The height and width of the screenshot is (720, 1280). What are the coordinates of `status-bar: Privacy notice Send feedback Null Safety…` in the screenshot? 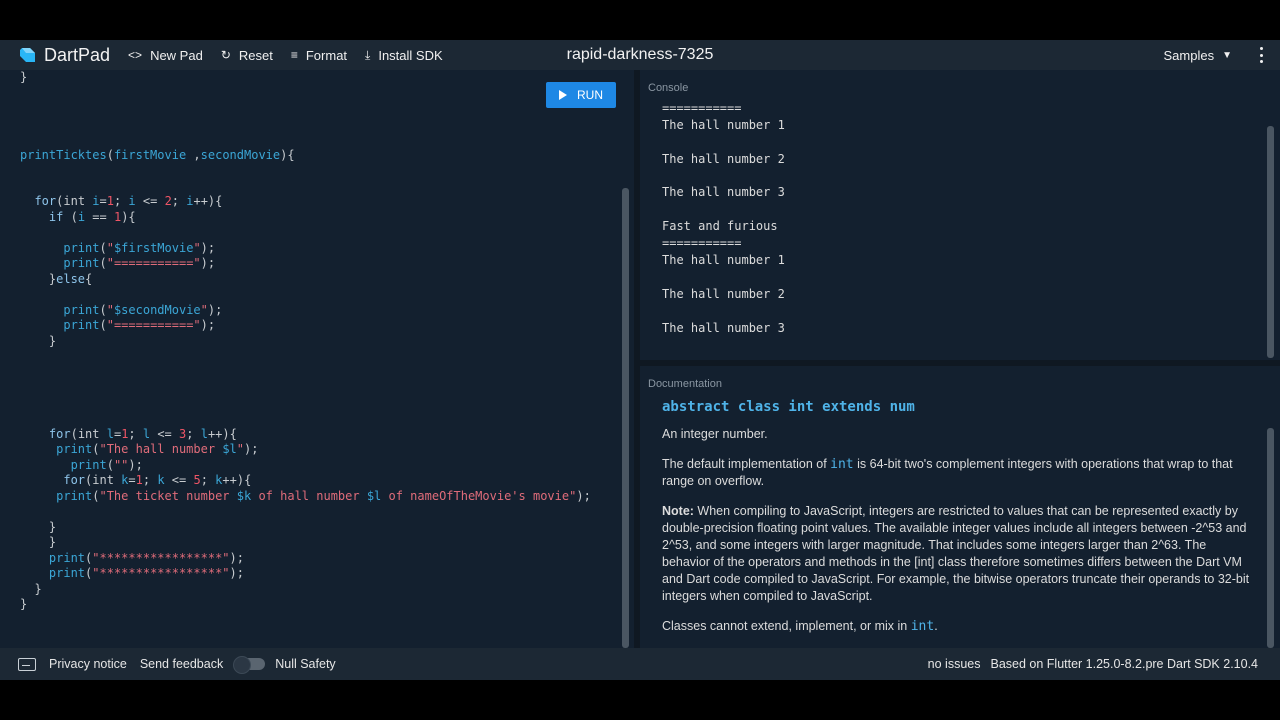 It's located at (640, 664).